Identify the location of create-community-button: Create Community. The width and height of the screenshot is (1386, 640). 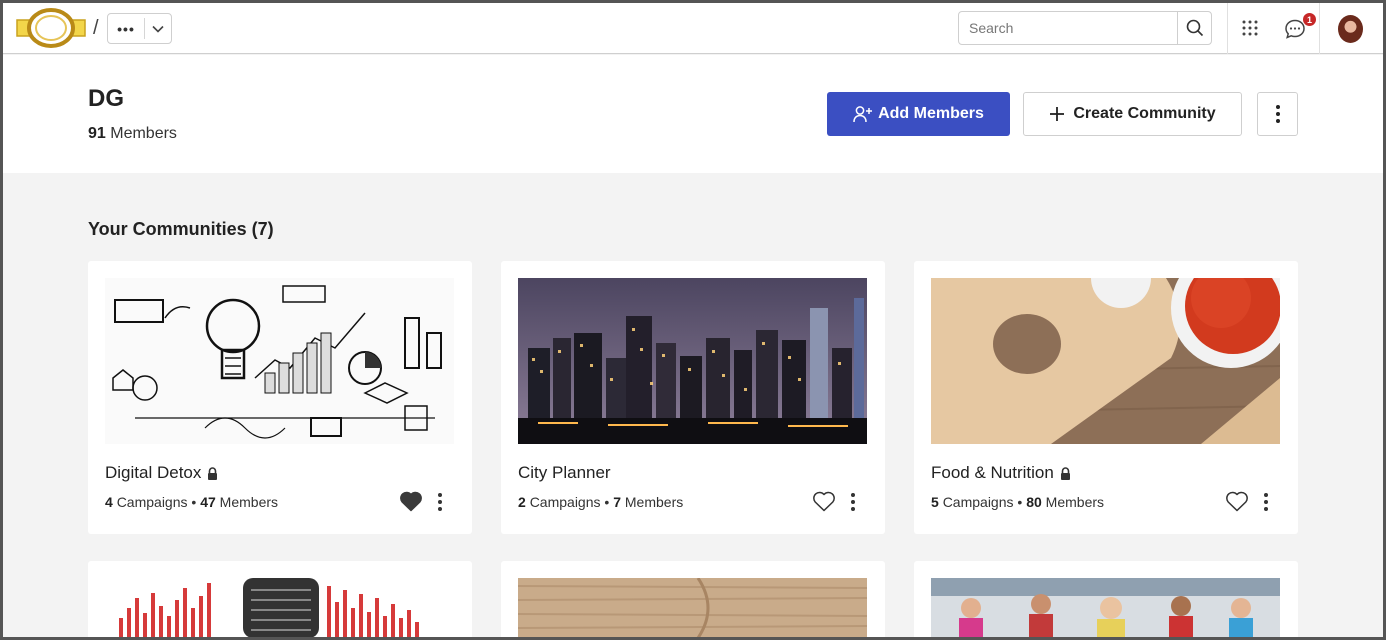
(1132, 114).